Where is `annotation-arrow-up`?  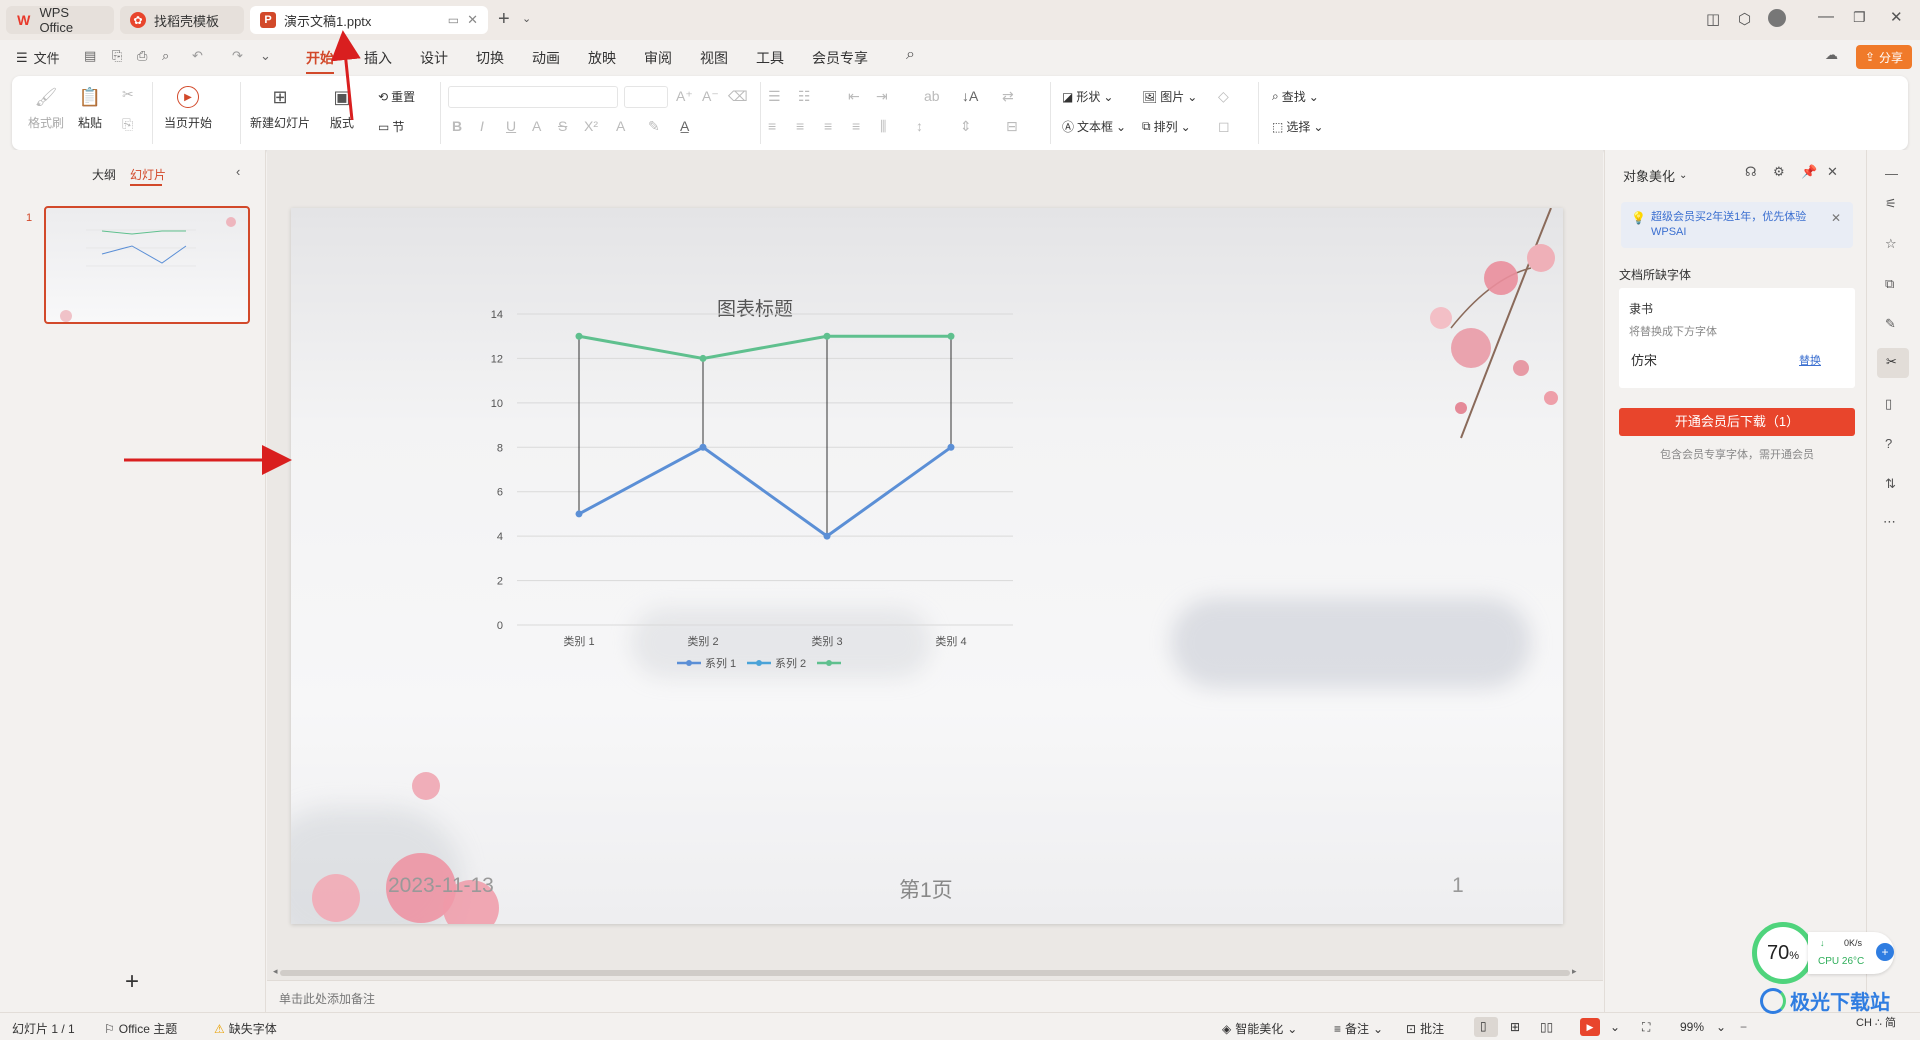 annotation-arrow-up is located at coordinates (345, 75).